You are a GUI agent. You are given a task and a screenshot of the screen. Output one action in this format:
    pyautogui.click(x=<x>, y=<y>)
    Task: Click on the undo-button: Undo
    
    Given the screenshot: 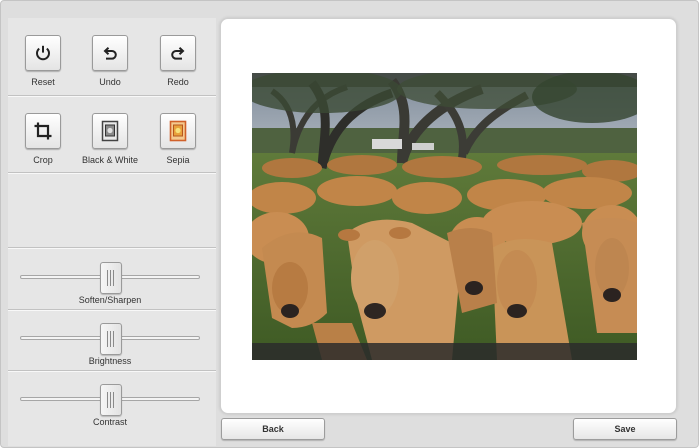 What is the action you would take?
    pyautogui.click(x=110, y=61)
    